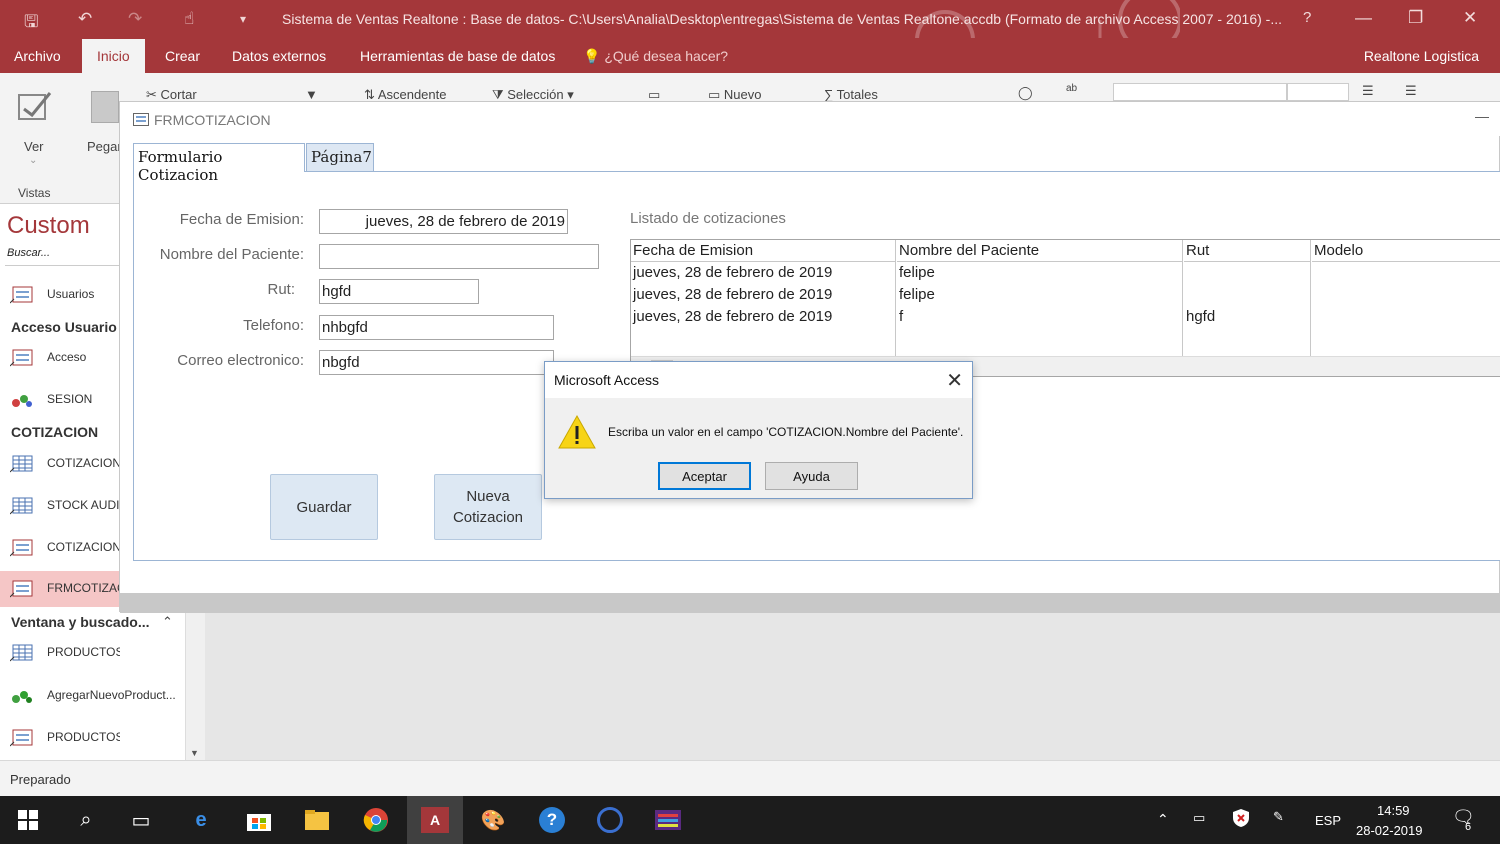 This screenshot has height=844, width=1500. Describe the element at coordinates (135, 19) in the screenshot. I see `redo-icon: ↷` at that location.